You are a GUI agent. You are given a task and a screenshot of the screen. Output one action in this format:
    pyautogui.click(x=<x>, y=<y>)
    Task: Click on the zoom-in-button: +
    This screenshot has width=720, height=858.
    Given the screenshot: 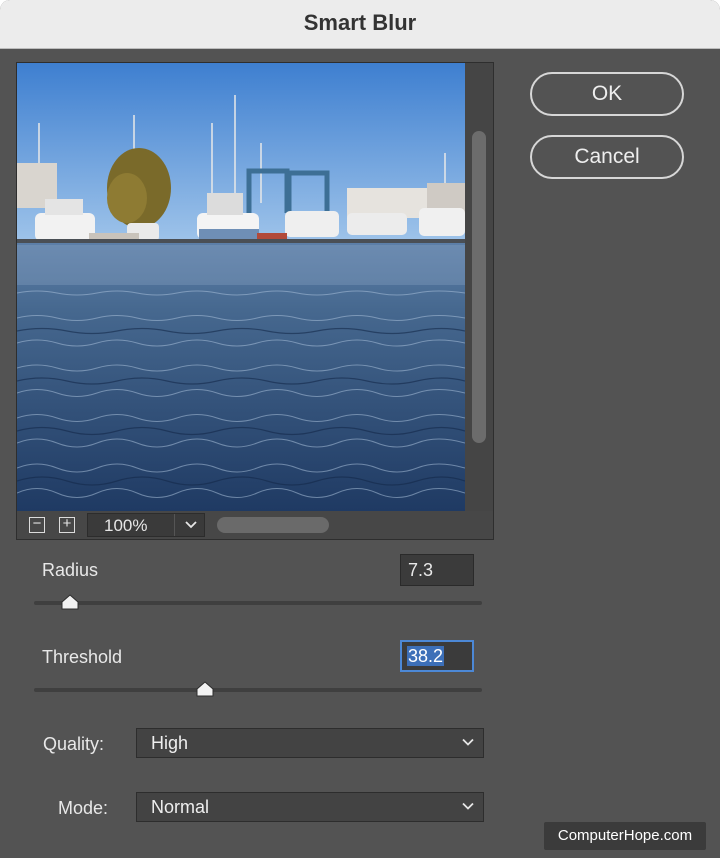 What is the action you would take?
    pyautogui.click(x=67, y=524)
    